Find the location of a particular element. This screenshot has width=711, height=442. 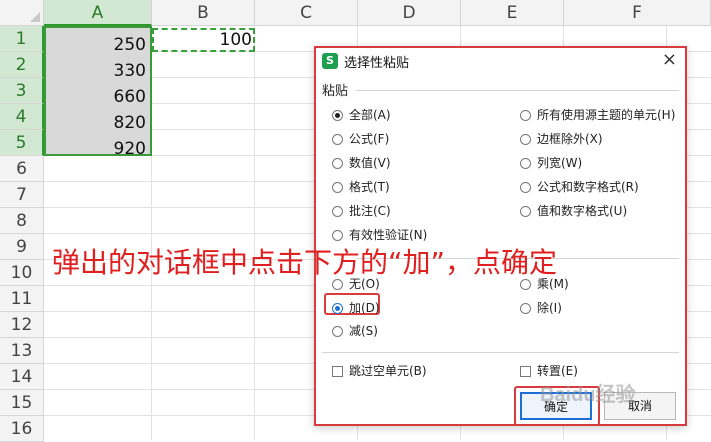

cell-b1: 100 is located at coordinates (206, 40).